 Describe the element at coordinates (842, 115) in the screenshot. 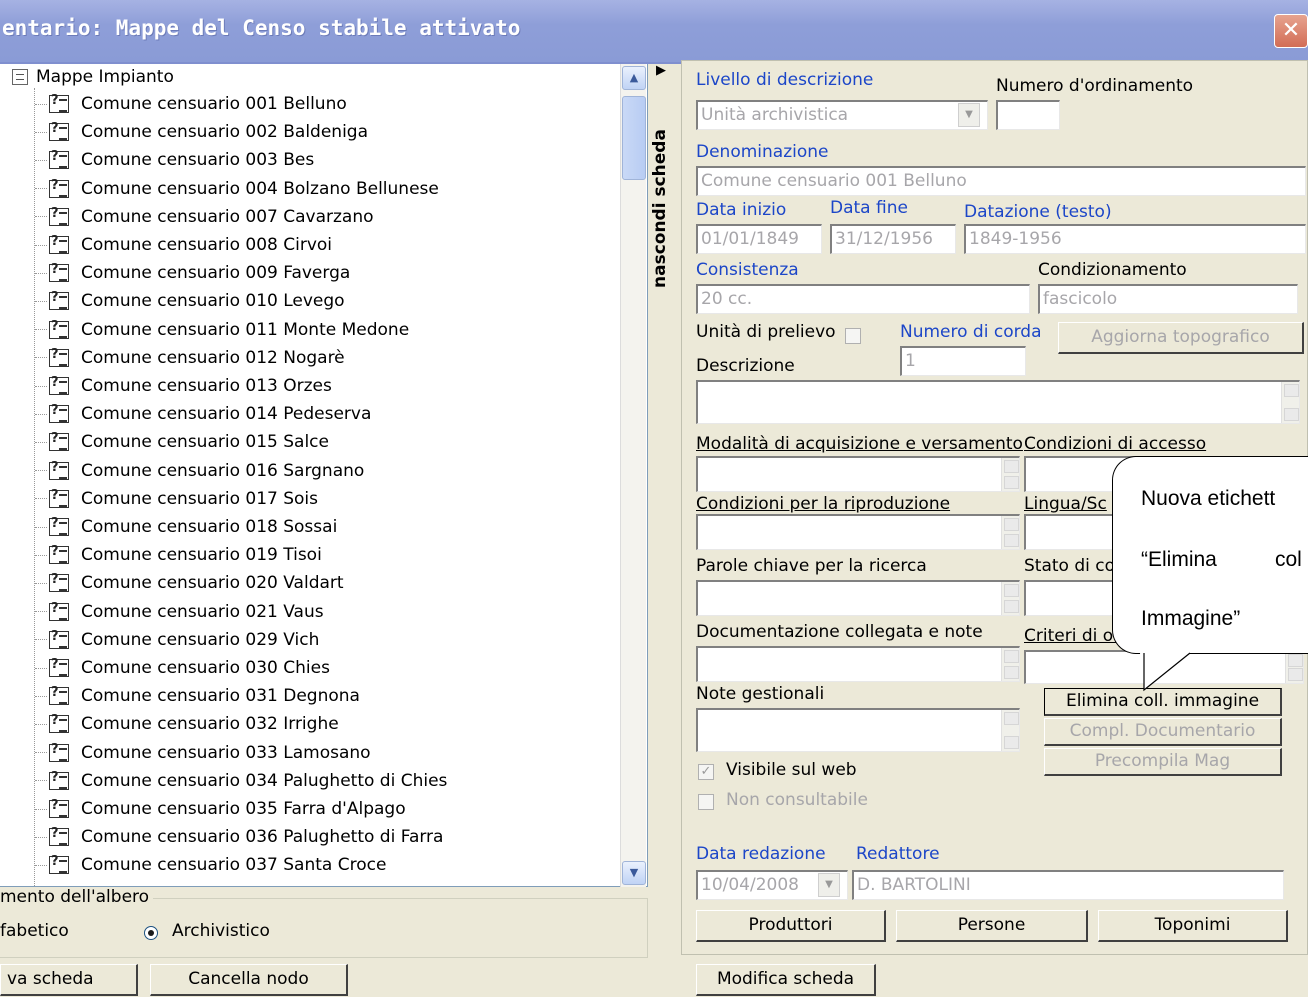

I see `livello-select: Unità archivistica` at that location.